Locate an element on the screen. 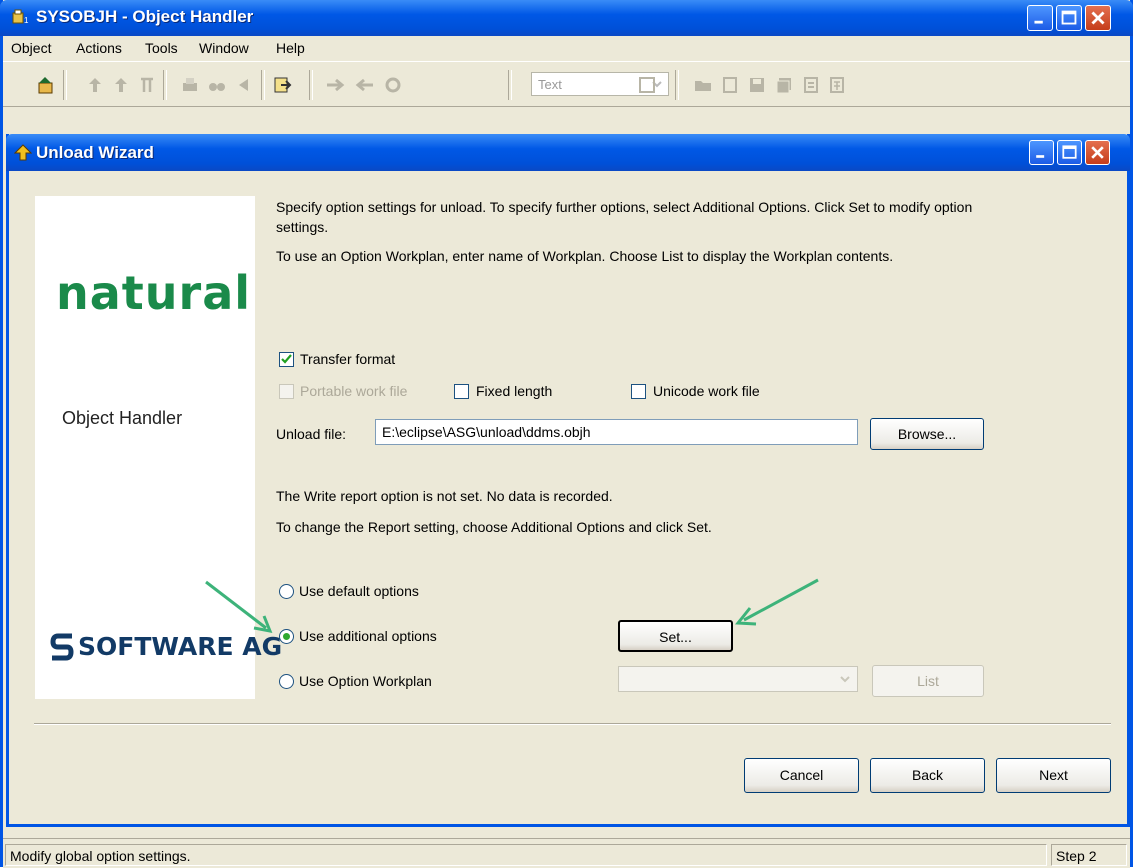  product-subtitle: Object Handler is located at coordinates (122, 418).